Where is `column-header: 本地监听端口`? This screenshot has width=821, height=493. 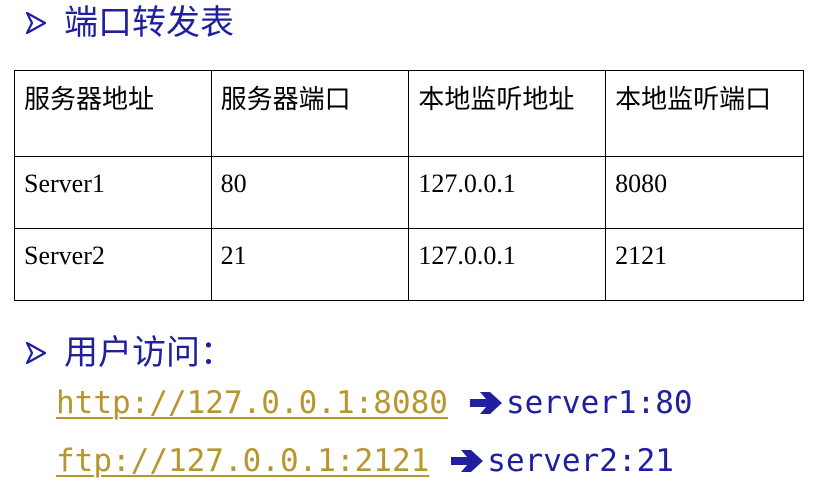
column-header: 本地监听端口 is located at coordinates (704, 113).